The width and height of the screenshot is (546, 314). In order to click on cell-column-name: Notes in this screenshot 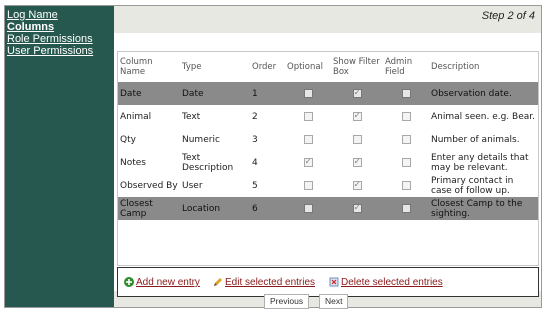, I will do `click(149, 162)`.